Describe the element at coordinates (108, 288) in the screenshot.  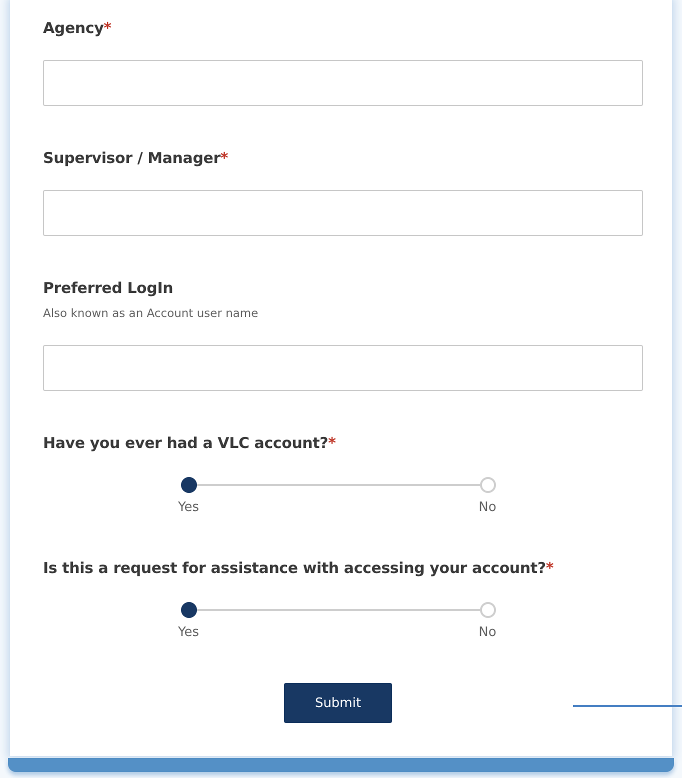
I see `field-label: Preferred LogIn` at that location.